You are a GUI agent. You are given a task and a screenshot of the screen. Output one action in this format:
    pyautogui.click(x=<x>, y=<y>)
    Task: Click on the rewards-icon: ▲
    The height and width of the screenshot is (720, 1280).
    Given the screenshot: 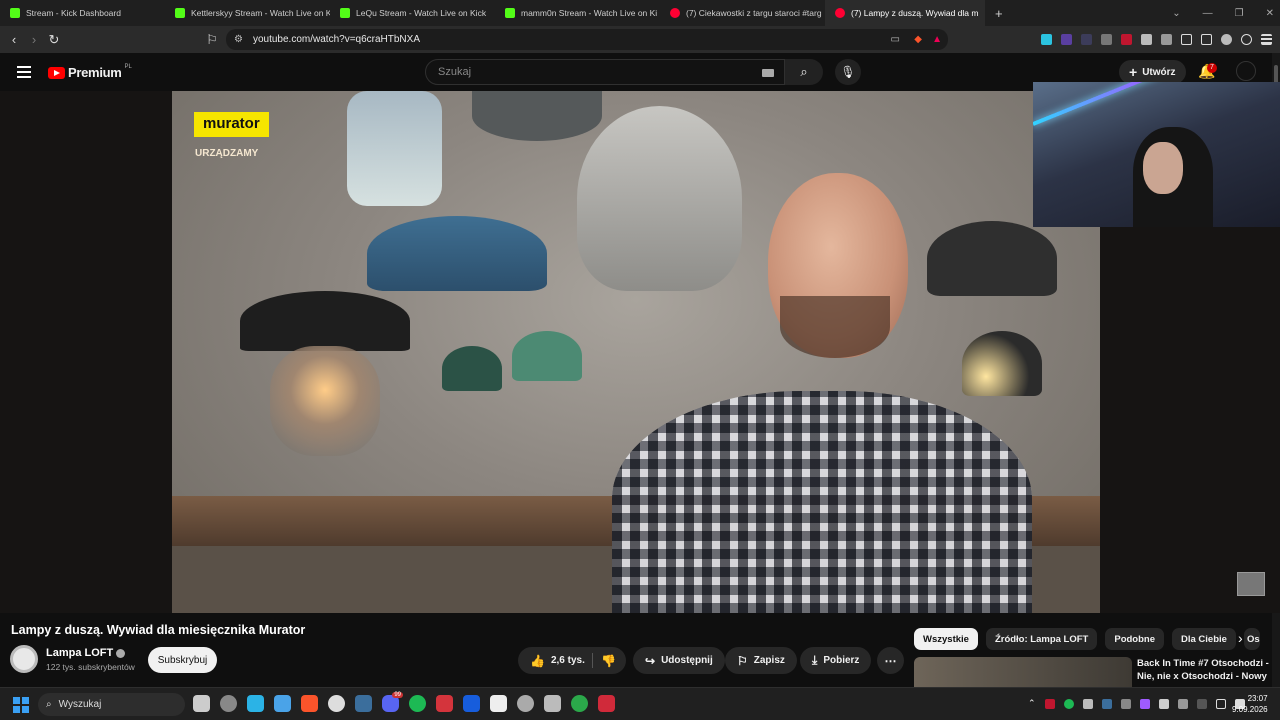 What is the action you would take?
    pyautogui.click(x=937, y=39)
    